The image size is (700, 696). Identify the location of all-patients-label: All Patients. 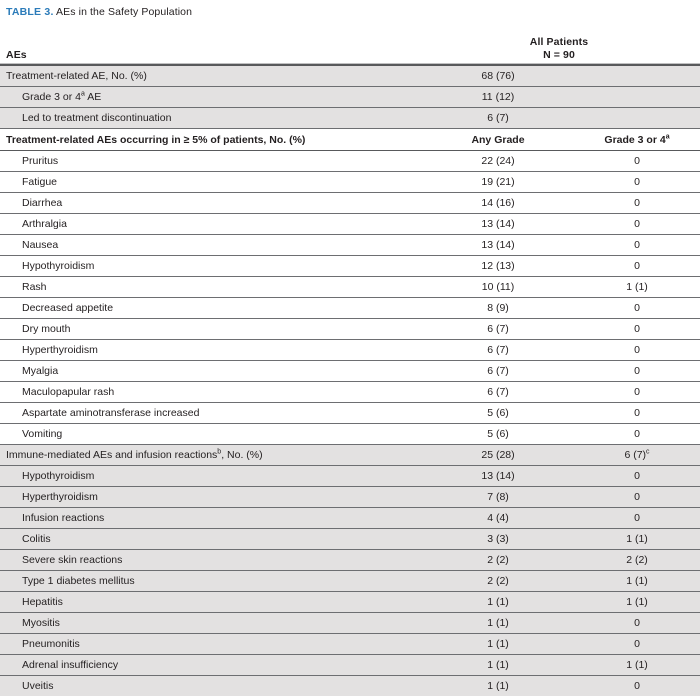
(559, 42).